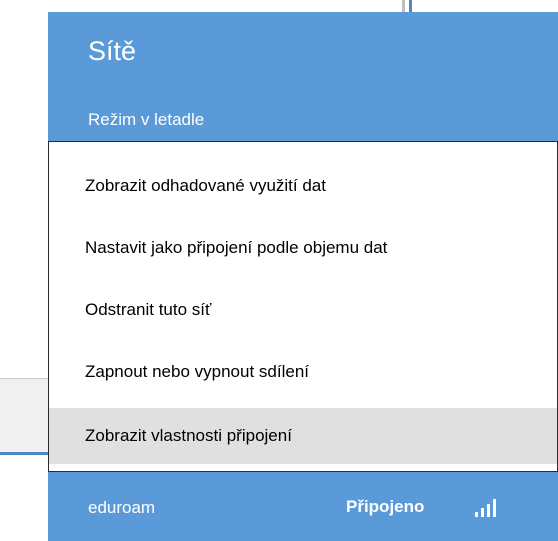  What do you see at coordinates (121, 508) in the screenshot?
I see `network-name: eduroam` at bounding box center [121, 508].